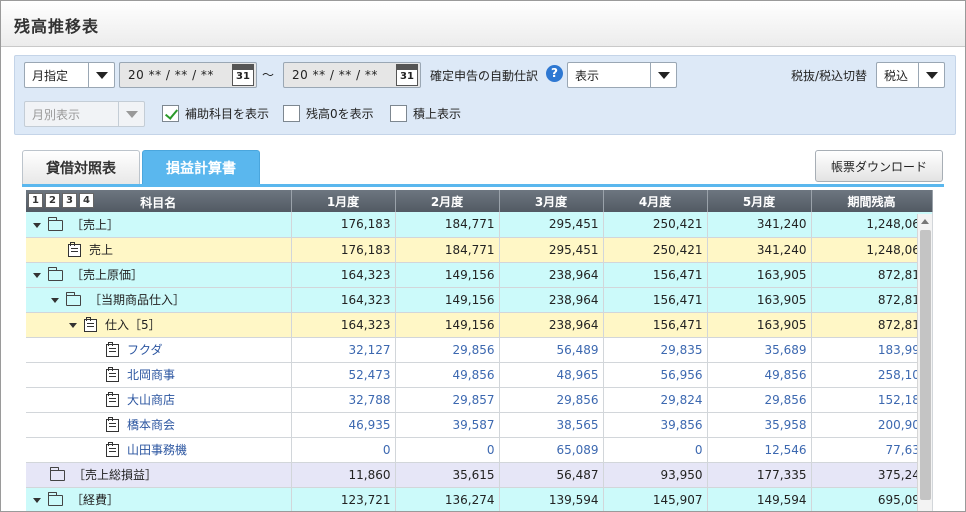 The image size is (966, 512). I want to click on value-cell: 65,089, so click(551, 450).